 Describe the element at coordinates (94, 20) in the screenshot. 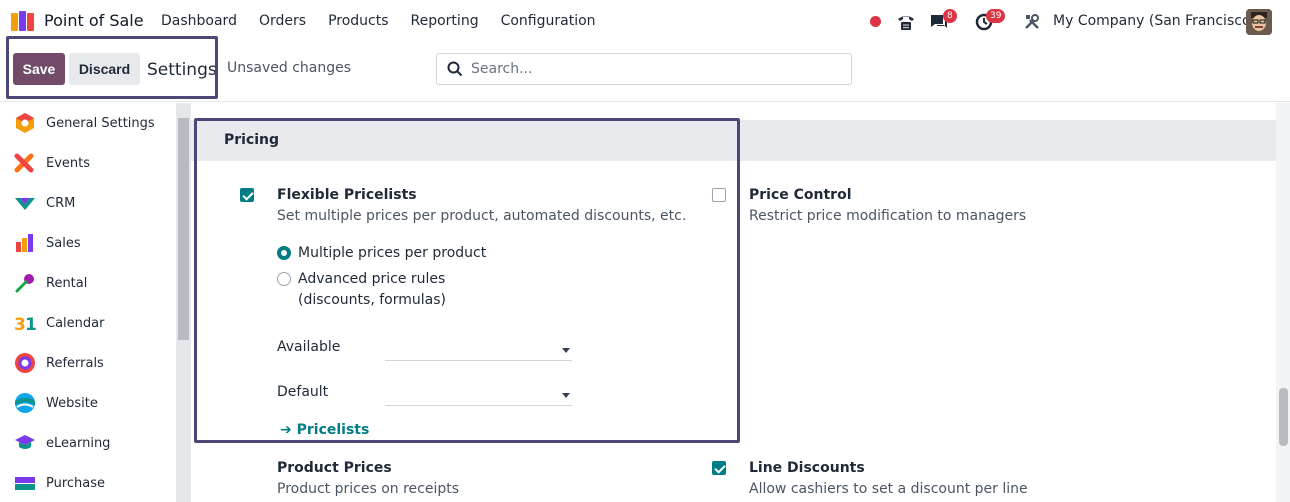

I see `app-name: Point of Sale` at that location.